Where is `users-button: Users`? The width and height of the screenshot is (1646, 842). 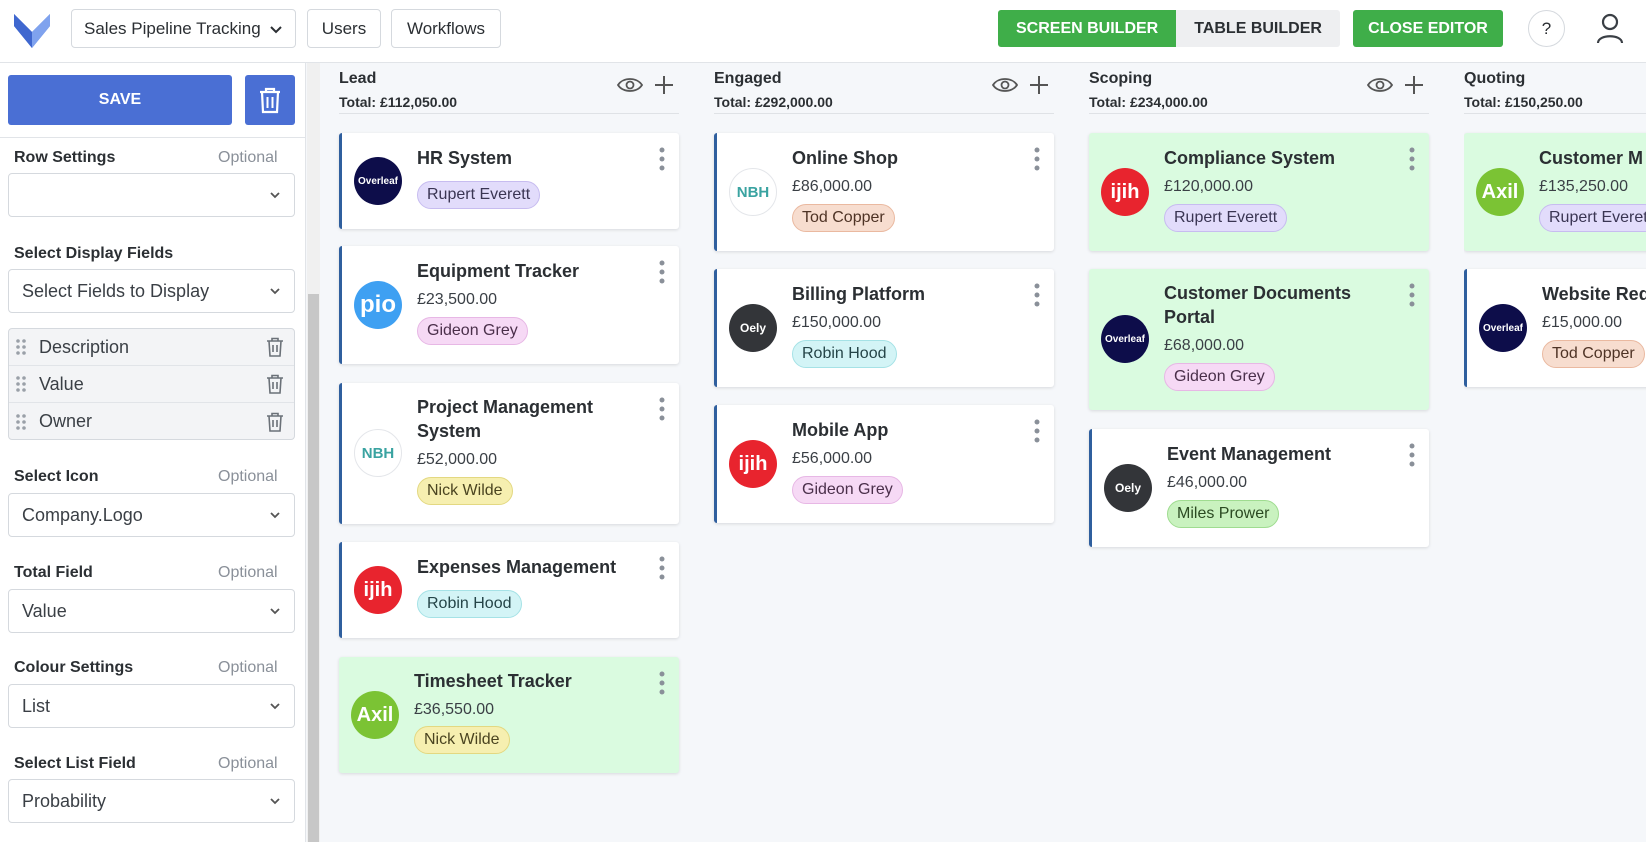
users-button: Users is located at coordinates (344, 28).